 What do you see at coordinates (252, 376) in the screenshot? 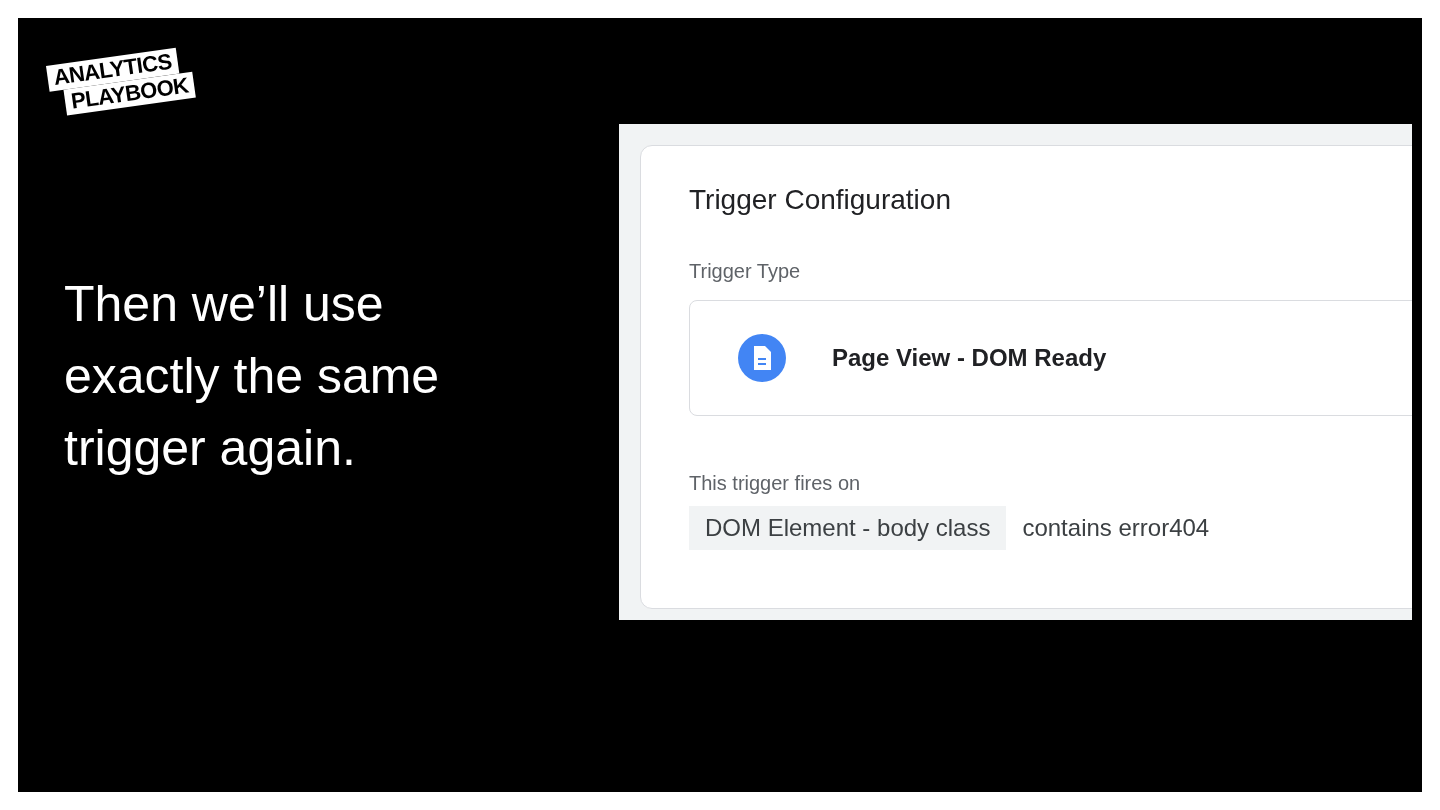
I see `headline: Then we’ll use exactly the same trigger again.` at bounding box center [252, 376].